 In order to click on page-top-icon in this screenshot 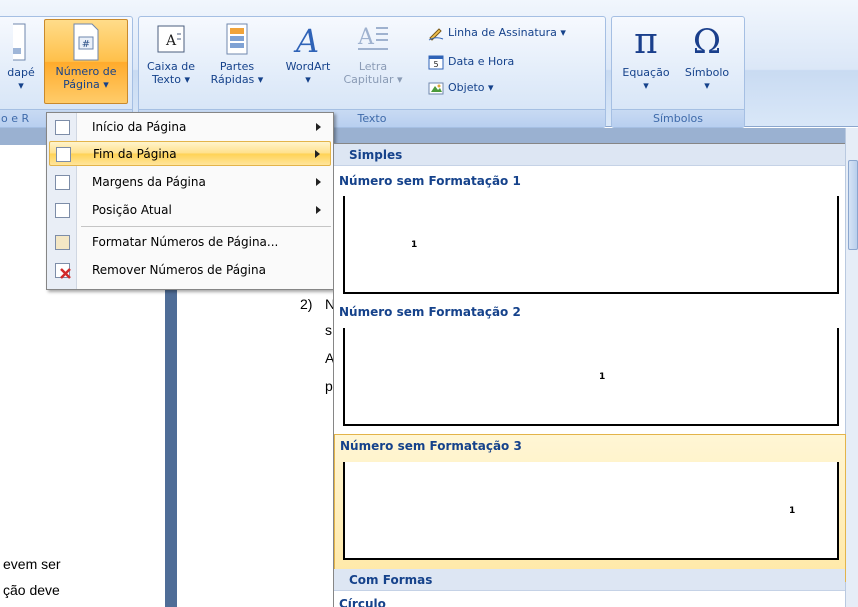, I will do `click(62, 127)`.